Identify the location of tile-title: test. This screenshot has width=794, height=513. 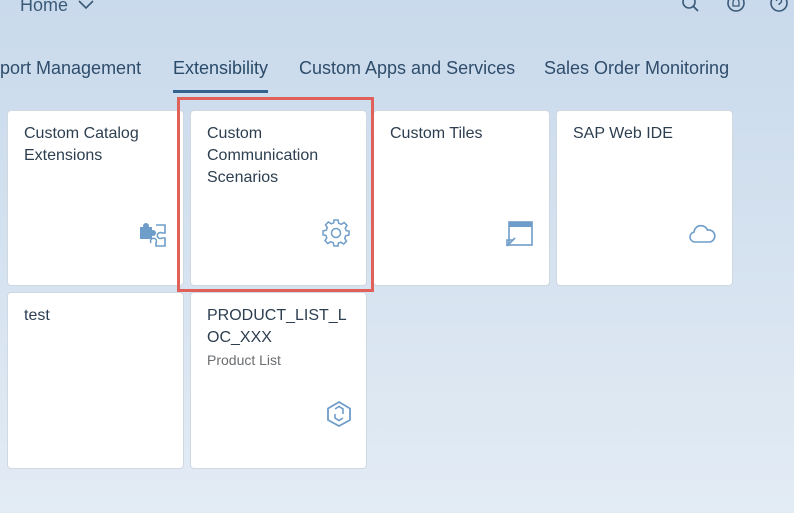
(37, 315).